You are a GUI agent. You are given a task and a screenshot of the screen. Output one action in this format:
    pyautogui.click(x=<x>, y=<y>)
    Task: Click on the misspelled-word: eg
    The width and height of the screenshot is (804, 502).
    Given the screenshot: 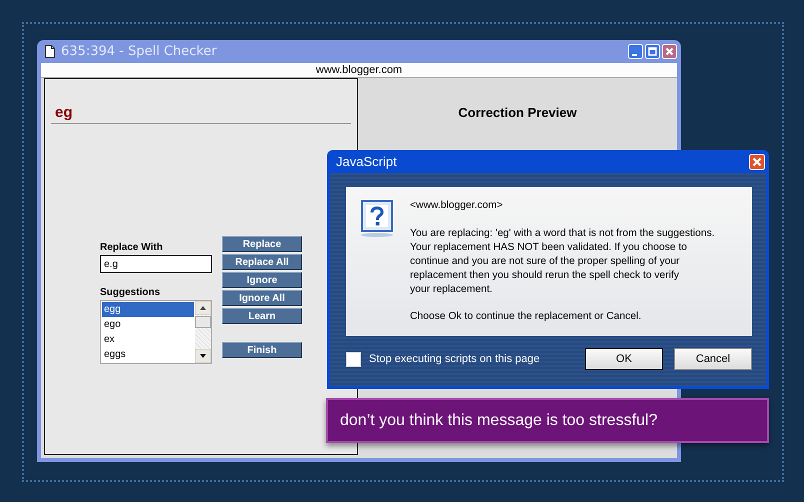 What is the action you would take?
    pyautogui.click(x=201, y=114)
    